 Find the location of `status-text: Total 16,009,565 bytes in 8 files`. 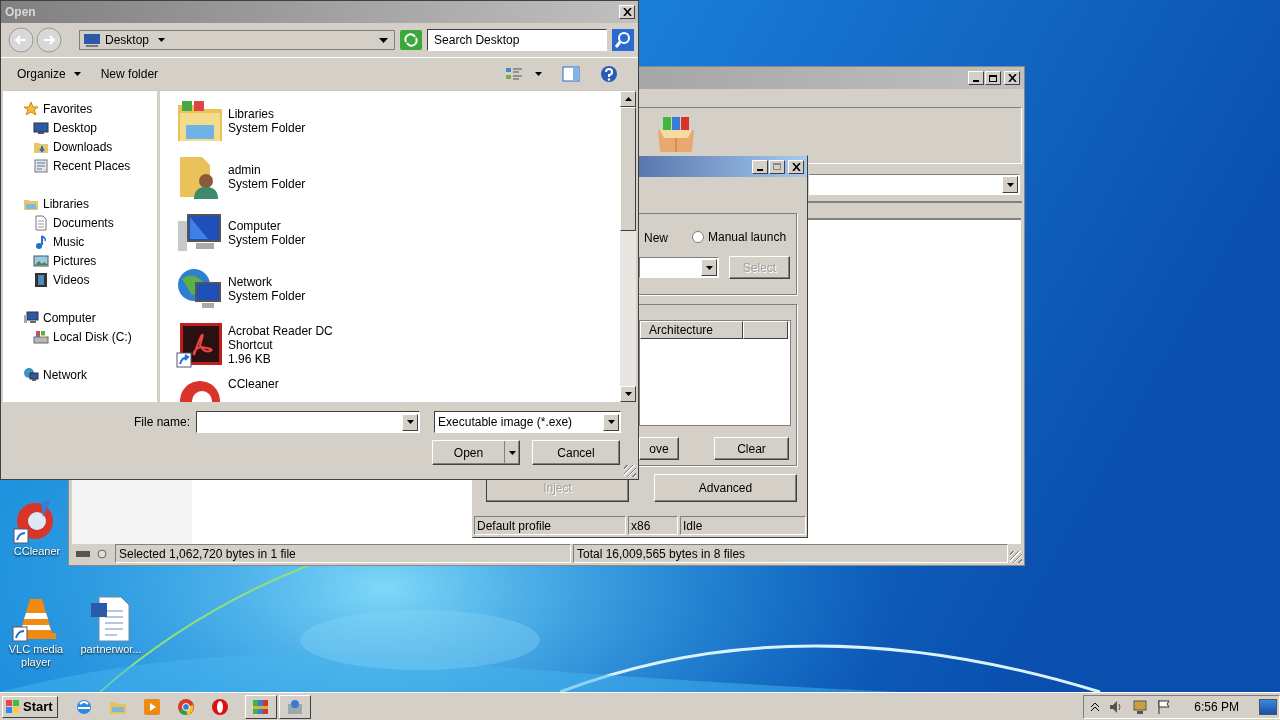

status-text: Total 16,009,565 bytes in 8 files is located at coordinates (790, 553).